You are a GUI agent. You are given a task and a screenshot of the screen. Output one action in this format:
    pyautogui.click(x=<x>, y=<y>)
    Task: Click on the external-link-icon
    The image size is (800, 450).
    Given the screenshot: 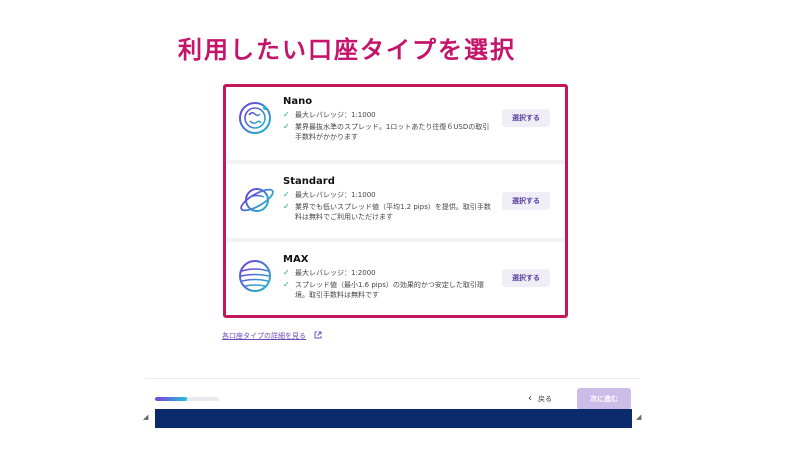 What is the action you would take?
    pyautogui.click(x=318, y=335)
    